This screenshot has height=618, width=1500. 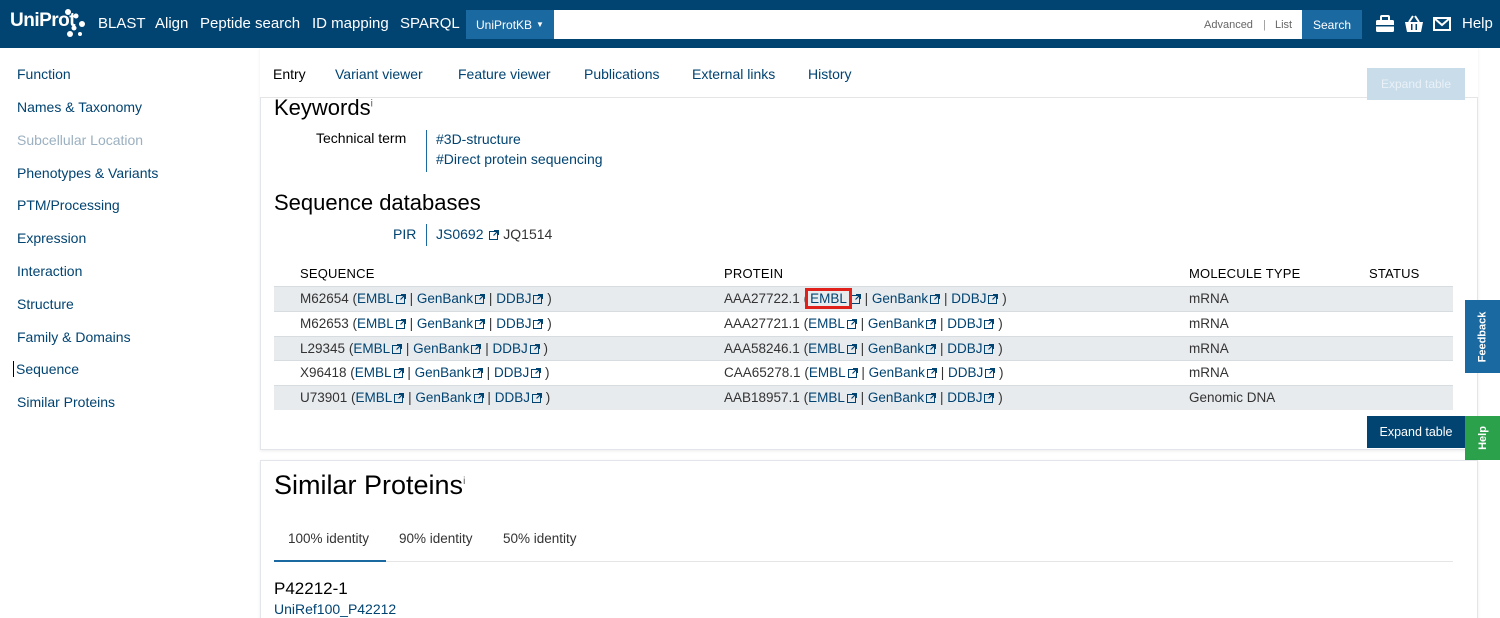 What do you see at coordinates (436, 538) in the screenshot?
I see `tab-90-identity: 90% identity` at bounding box center [436, 538].